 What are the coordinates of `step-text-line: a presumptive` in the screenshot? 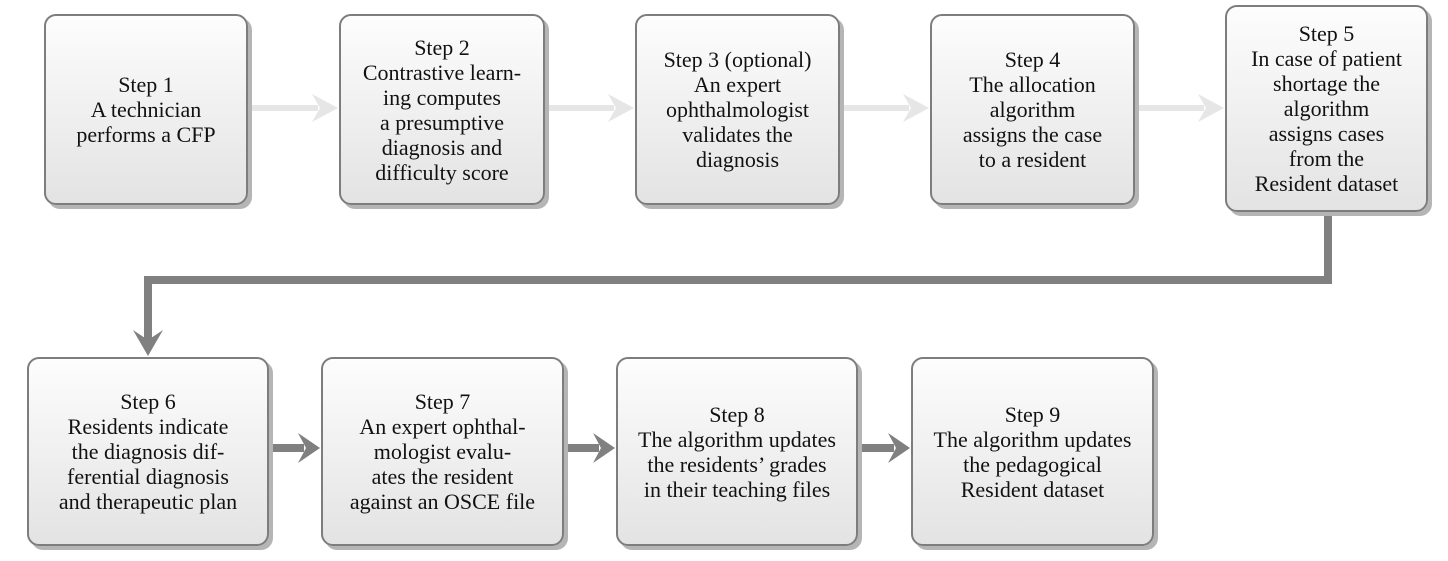 It's located at (442, 122).